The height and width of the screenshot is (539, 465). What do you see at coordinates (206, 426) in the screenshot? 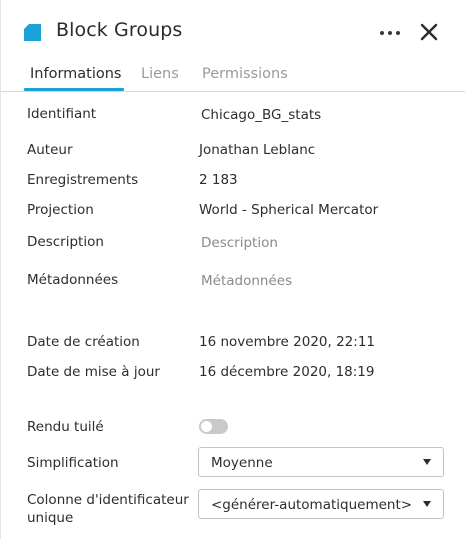
I see `toggle-knob` at bounding box center [206, 426].